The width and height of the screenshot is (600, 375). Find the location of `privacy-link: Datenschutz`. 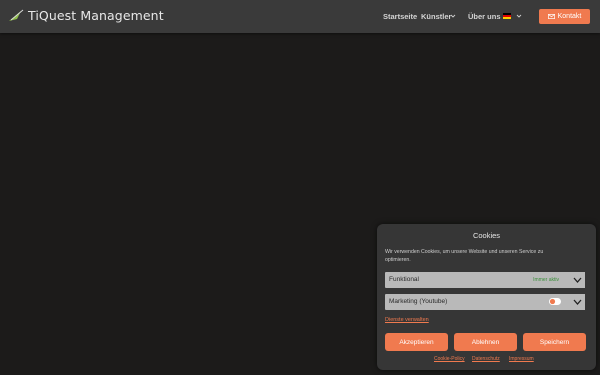

privacy-link: Datenschutz is located at coordinates (486, 359).